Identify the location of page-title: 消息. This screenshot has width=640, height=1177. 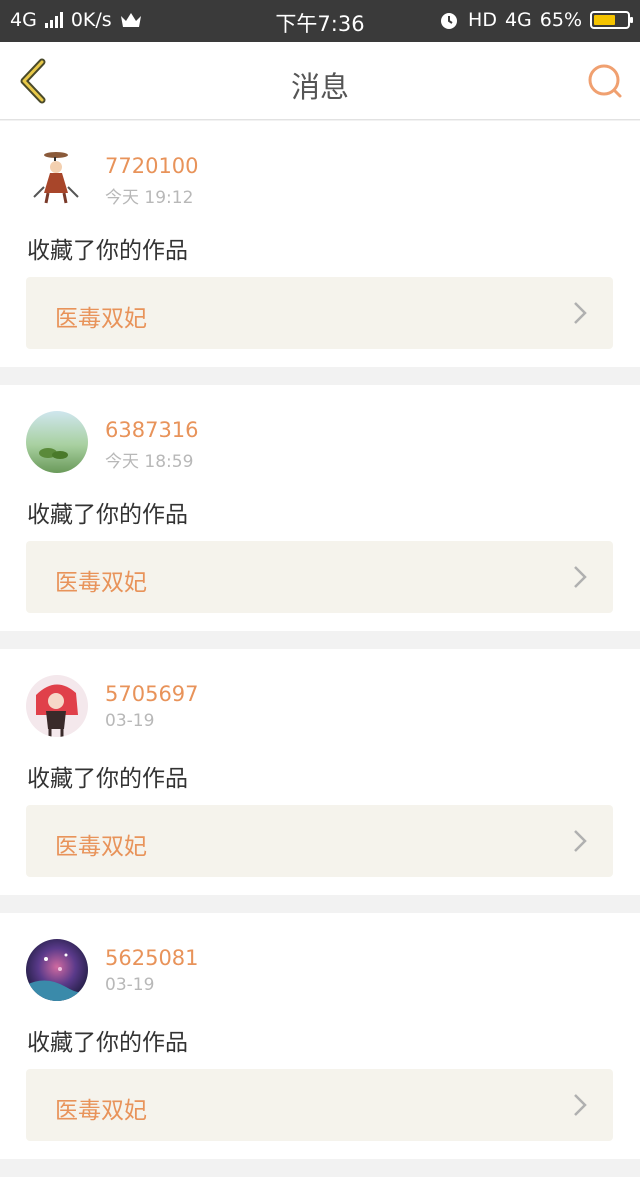
(319, 87).